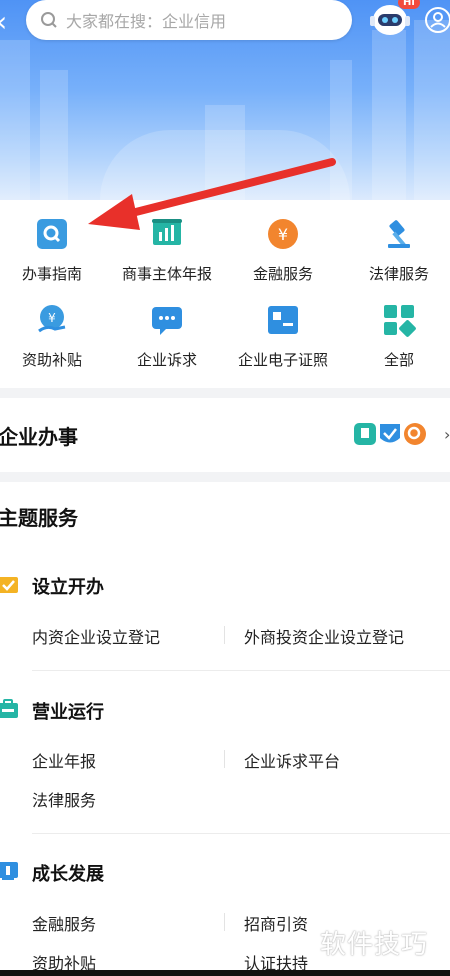 The image size is (450, 976). I want to click on service-link: 法律服务, so click(64, 799).